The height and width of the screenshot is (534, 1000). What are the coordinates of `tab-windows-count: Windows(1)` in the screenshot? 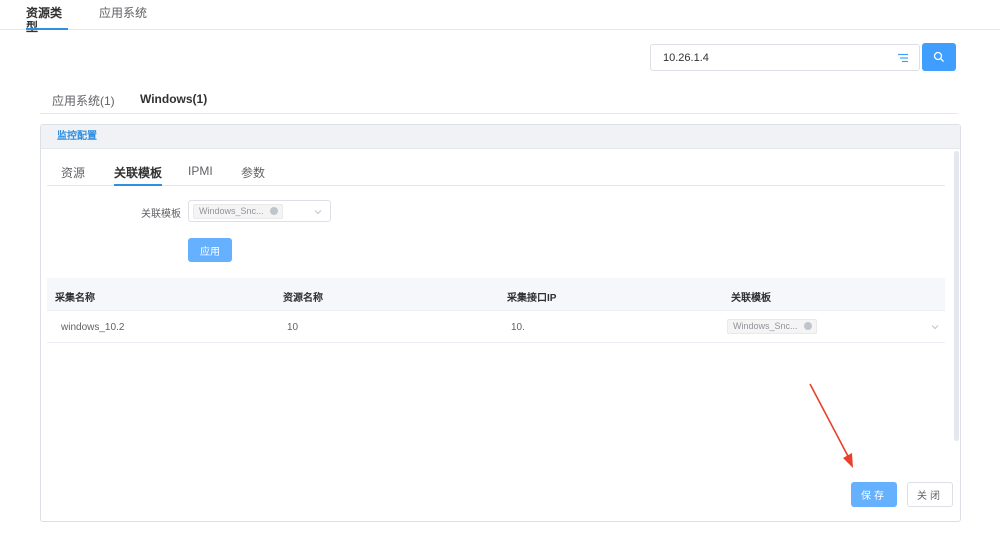 It's located at (173, 99).